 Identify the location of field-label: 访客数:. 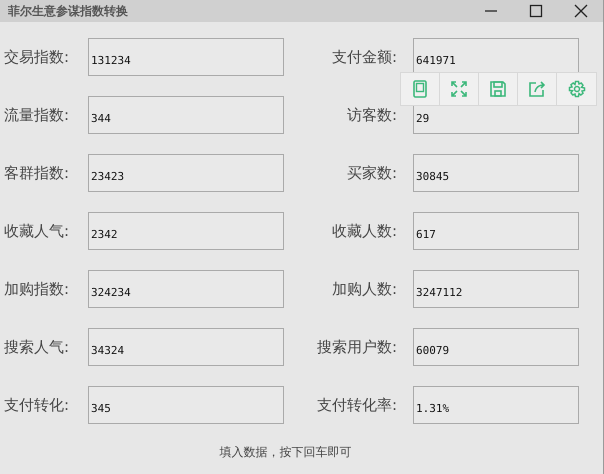
(371, 115).